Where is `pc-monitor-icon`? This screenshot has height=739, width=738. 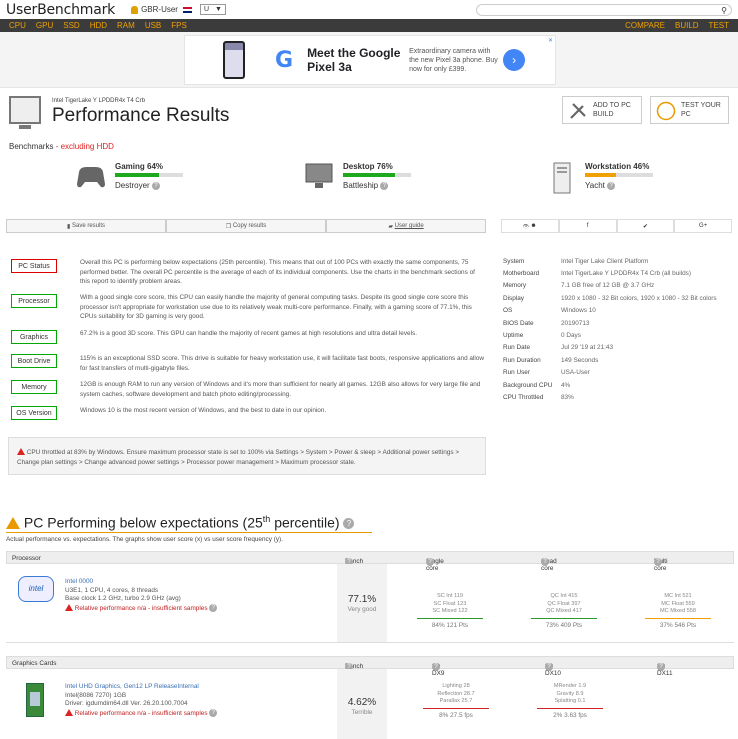
pc-monitor-icon is located at coordinates (25, 112).